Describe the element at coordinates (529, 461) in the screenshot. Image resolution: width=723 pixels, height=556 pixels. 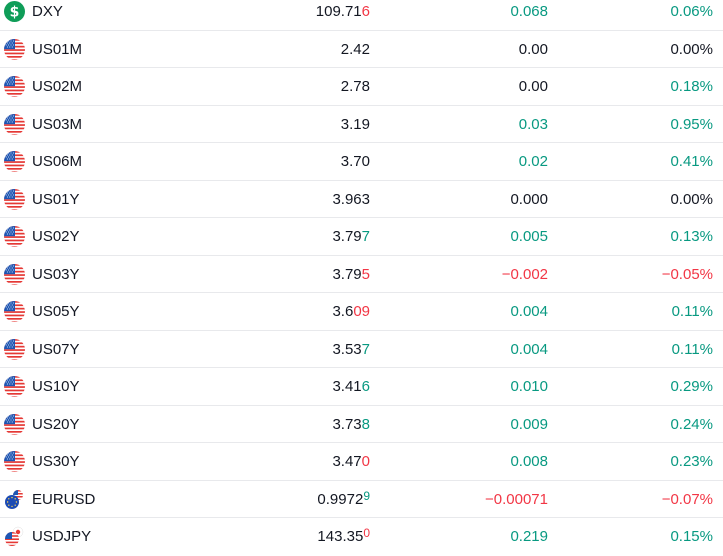
I see `change-value: 0.008` at that location.